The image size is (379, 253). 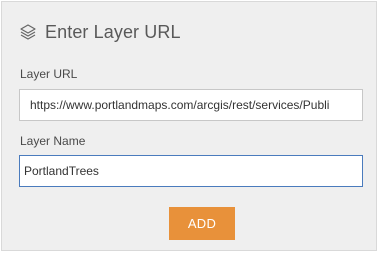 I want to click on panel-header: Enter Layer URL, so click(x=100, y=32).